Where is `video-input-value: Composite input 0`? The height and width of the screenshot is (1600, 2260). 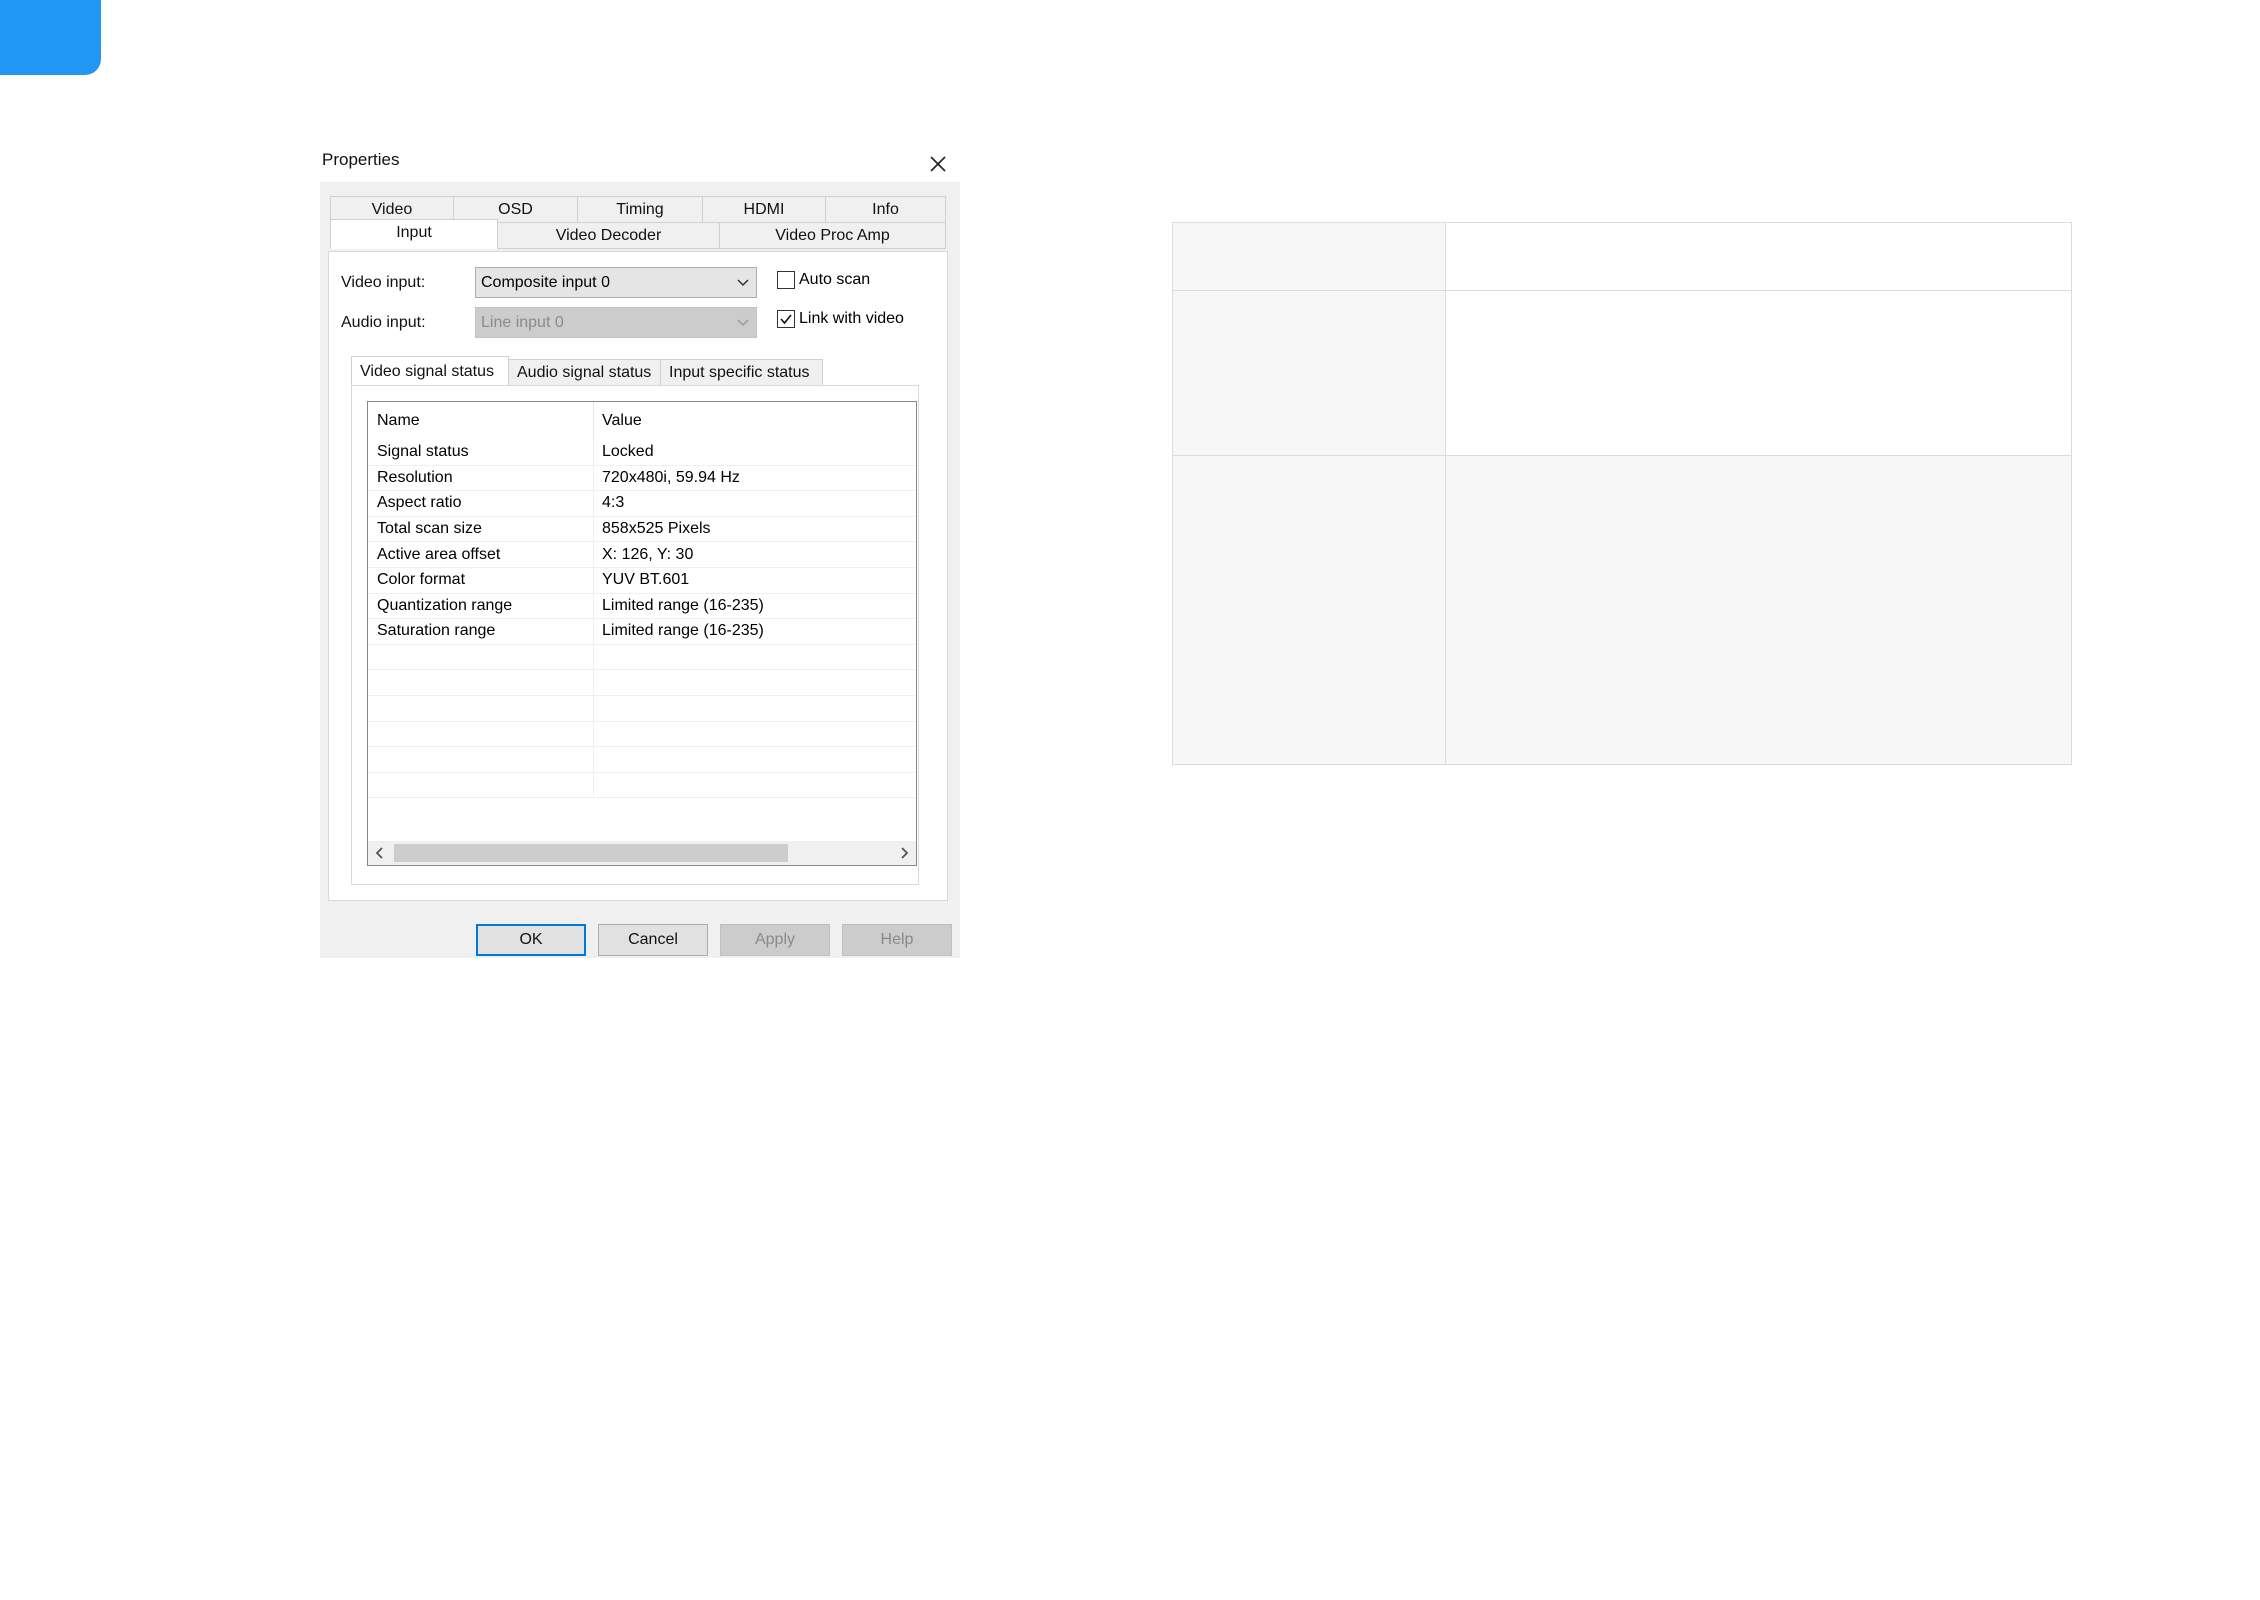
video-input-value: Composite input 0 is located at coordinates (545, 282).